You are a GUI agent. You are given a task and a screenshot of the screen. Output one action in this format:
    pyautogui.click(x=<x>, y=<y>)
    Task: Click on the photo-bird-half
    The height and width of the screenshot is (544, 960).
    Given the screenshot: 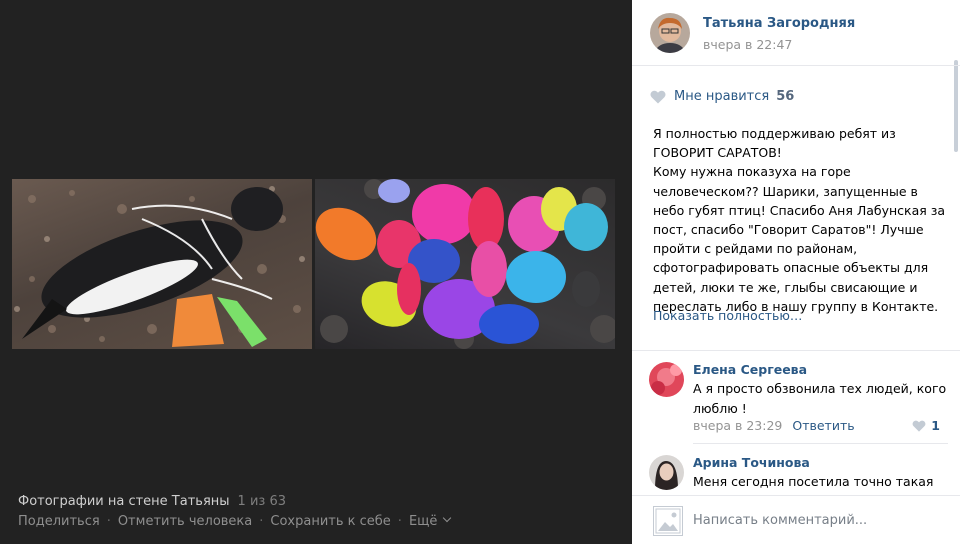 What is the action you would take?
    pyautogui.click(x=163, y=264)
    